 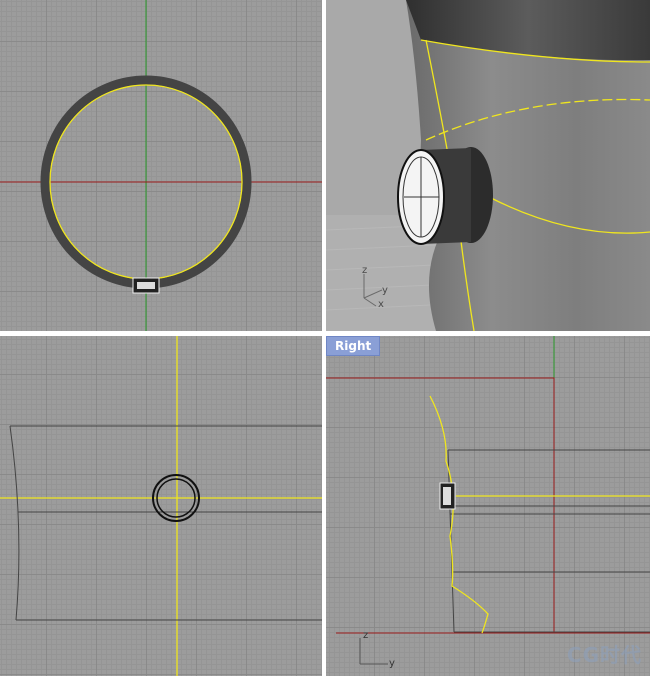 I want to click on viewport-divider-vertical, so click(x=324, y=338).